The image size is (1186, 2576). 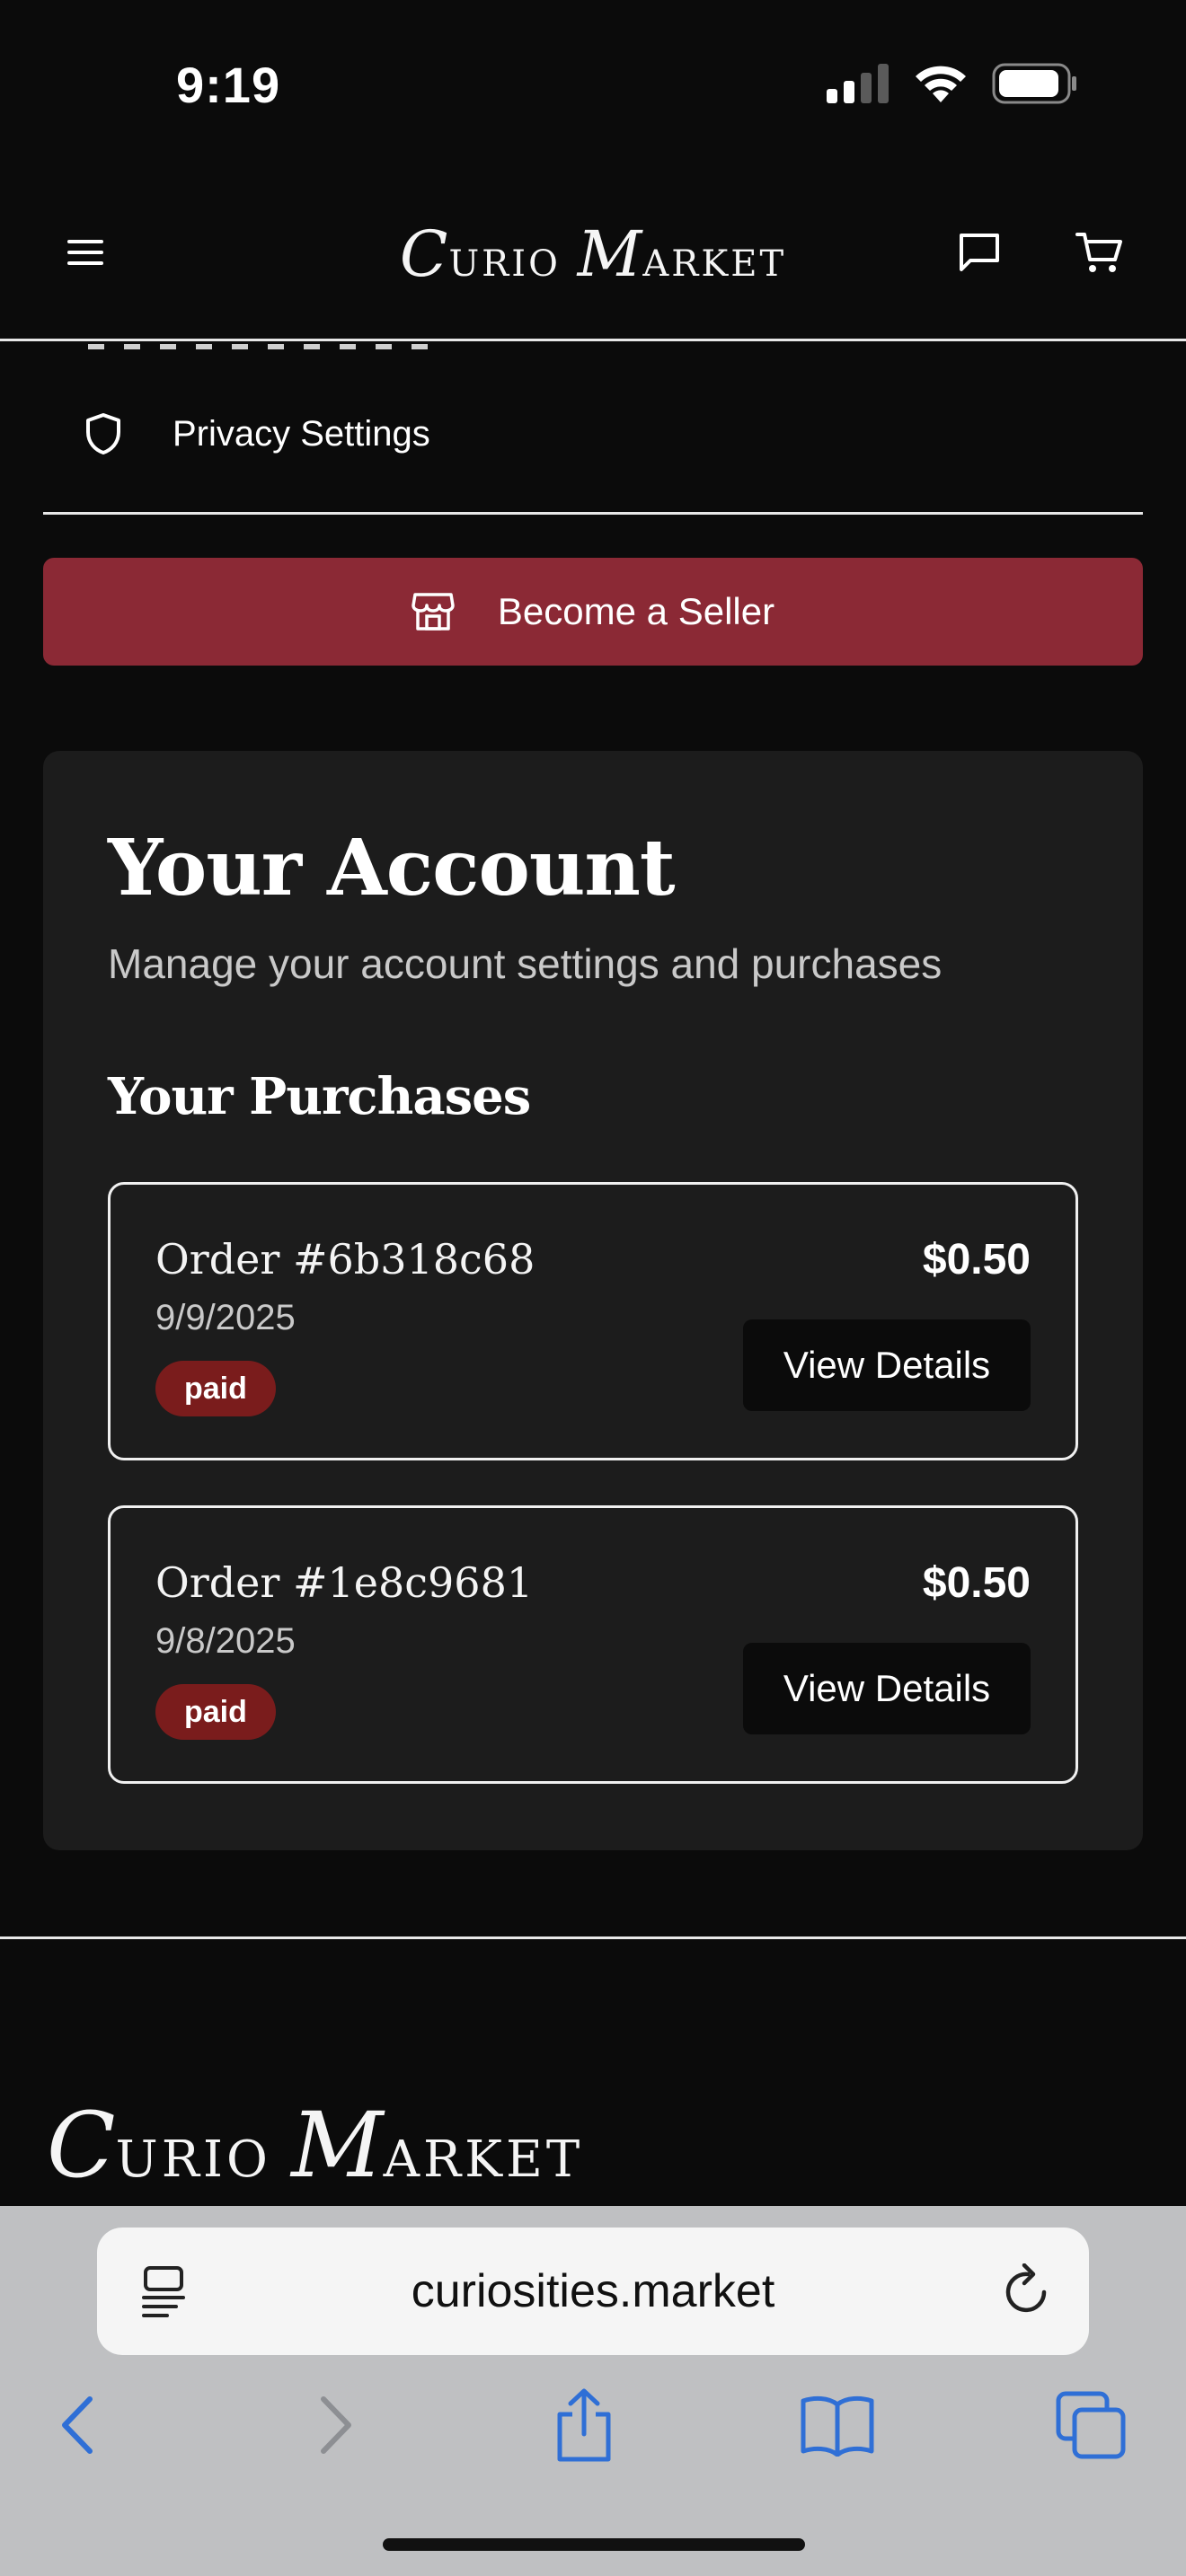 I want to click on wifi-icon, so click(x=941, y=84).